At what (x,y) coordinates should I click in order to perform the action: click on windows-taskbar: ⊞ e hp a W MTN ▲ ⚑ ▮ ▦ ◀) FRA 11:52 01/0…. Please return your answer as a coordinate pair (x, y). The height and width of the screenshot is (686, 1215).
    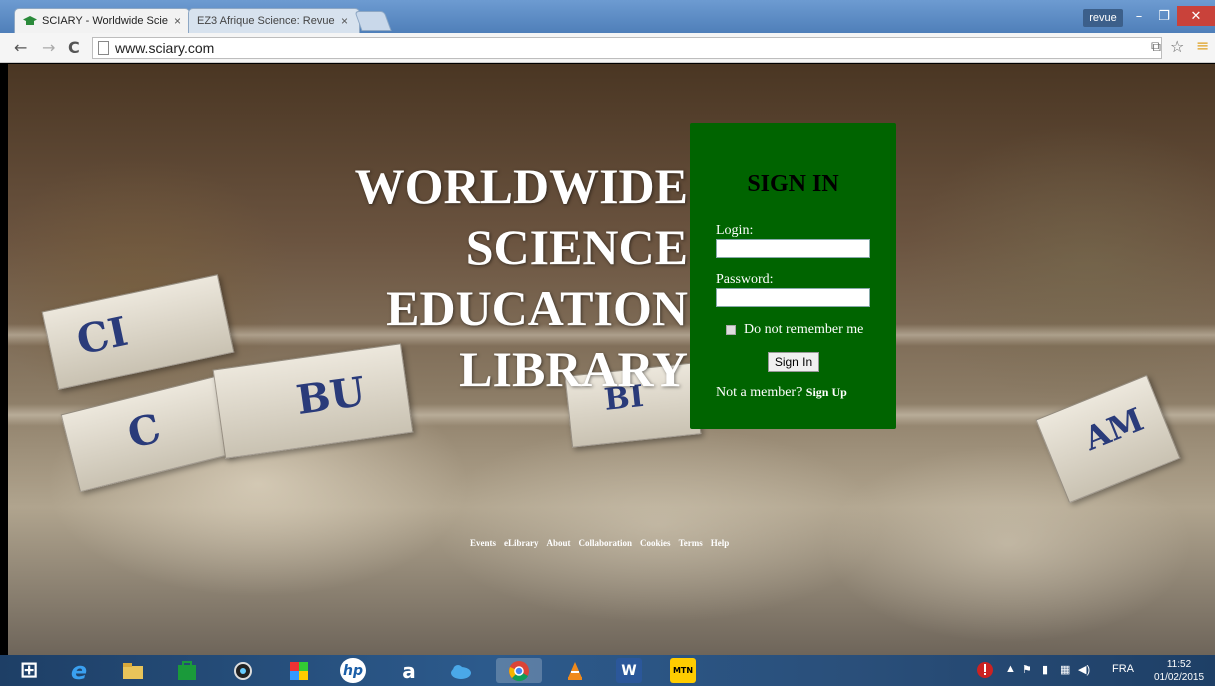
    Looking at the image, I should click on (607, 670).